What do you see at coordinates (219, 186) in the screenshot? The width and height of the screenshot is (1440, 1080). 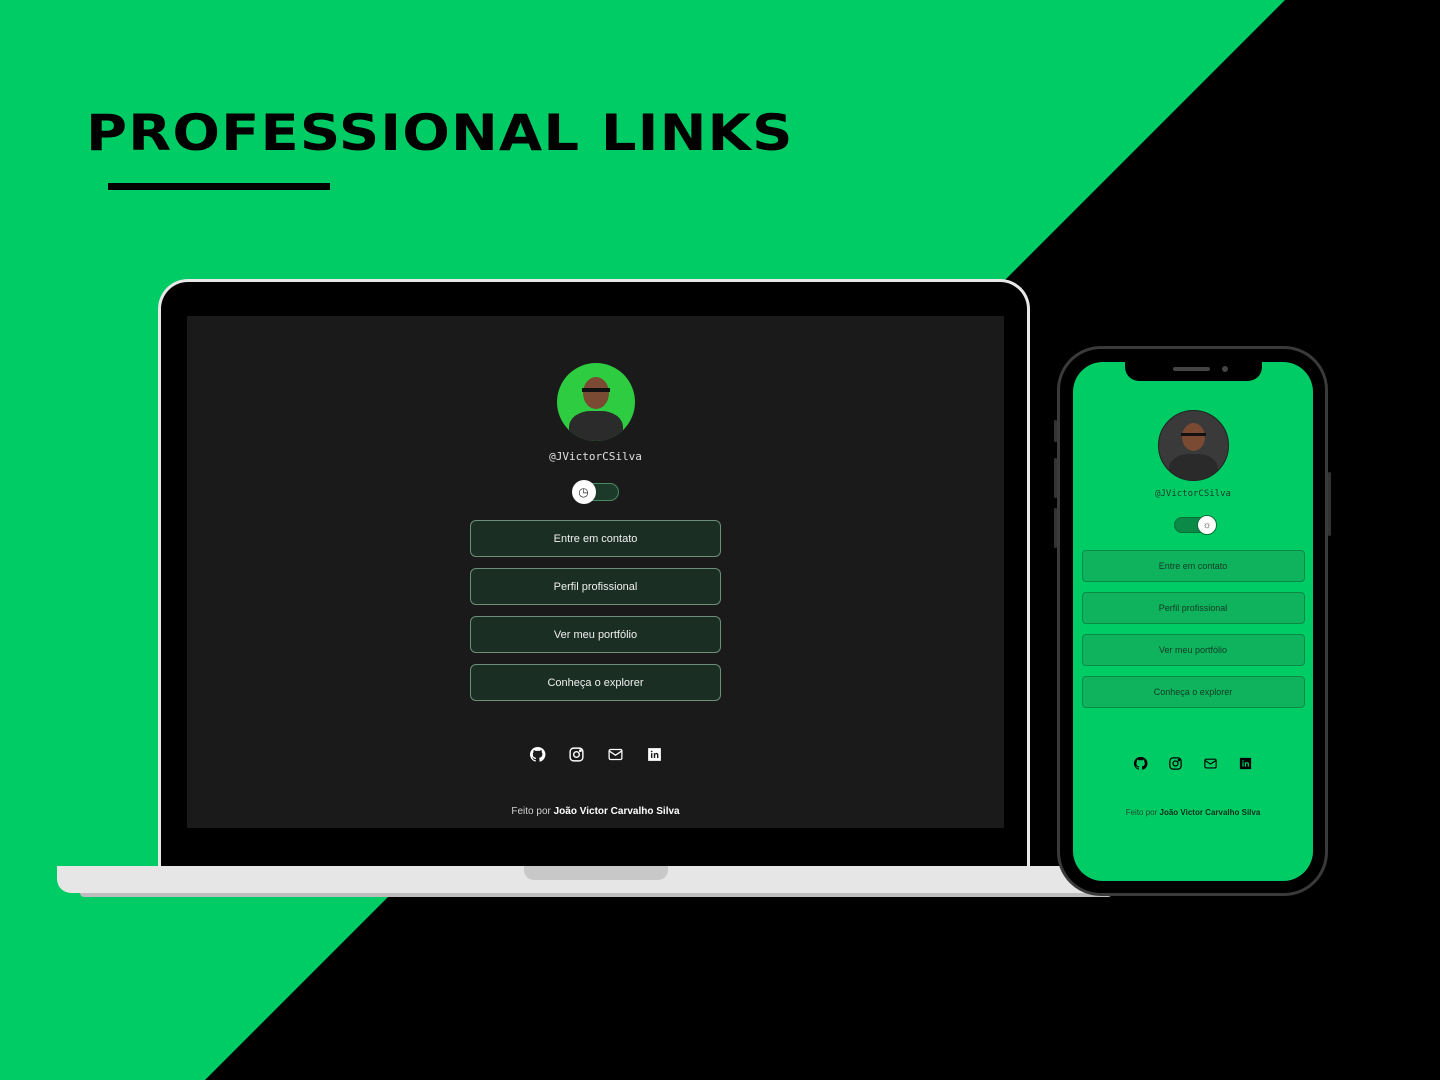 I see `title-underline` at bounding box center [219, 186].